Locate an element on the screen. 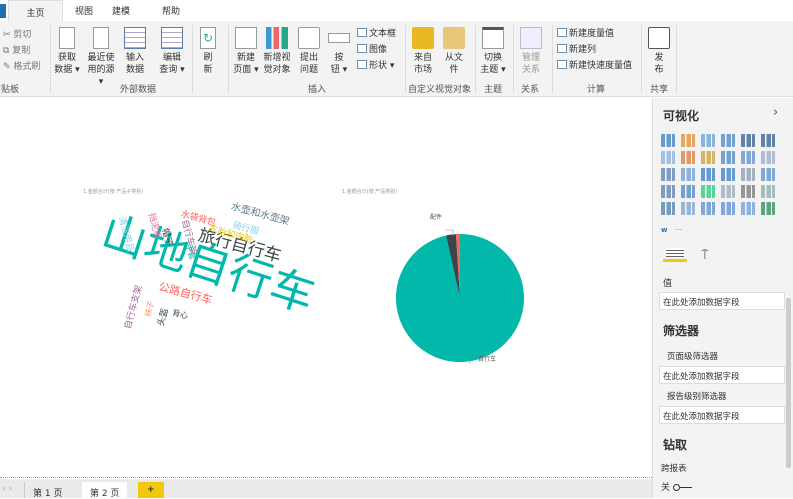 The height and width of the screenshot is (499, 793). manage-relationships-button: 管理 关系 is located at coordinates (531, 51).